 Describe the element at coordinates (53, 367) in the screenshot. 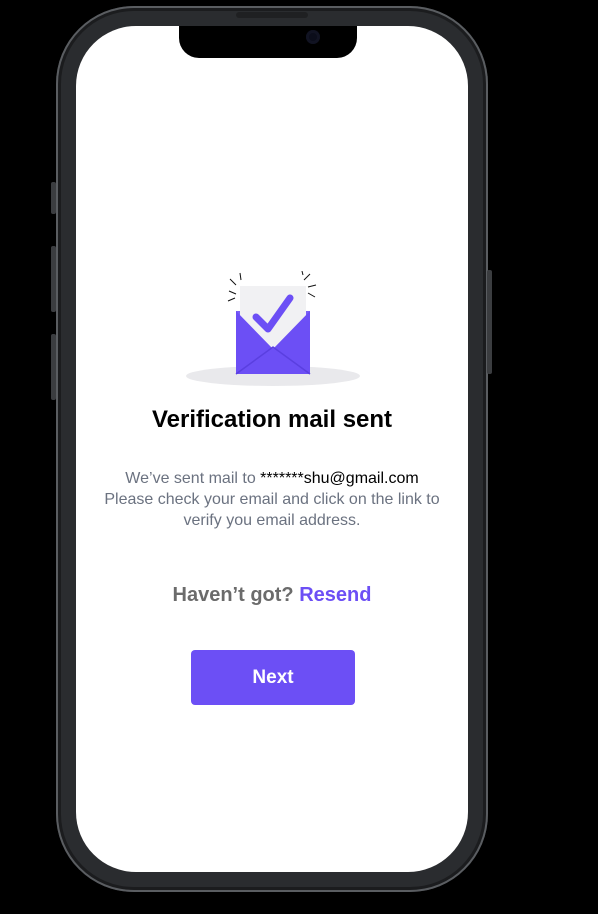

I see `phone-volume-down-button` at that location.